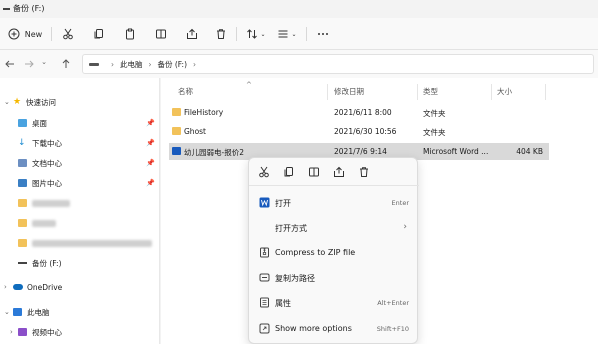 The image size is (598, 344). I want to click on menu-item-properties: 属性 Alt+Enter, so click(334, 303).